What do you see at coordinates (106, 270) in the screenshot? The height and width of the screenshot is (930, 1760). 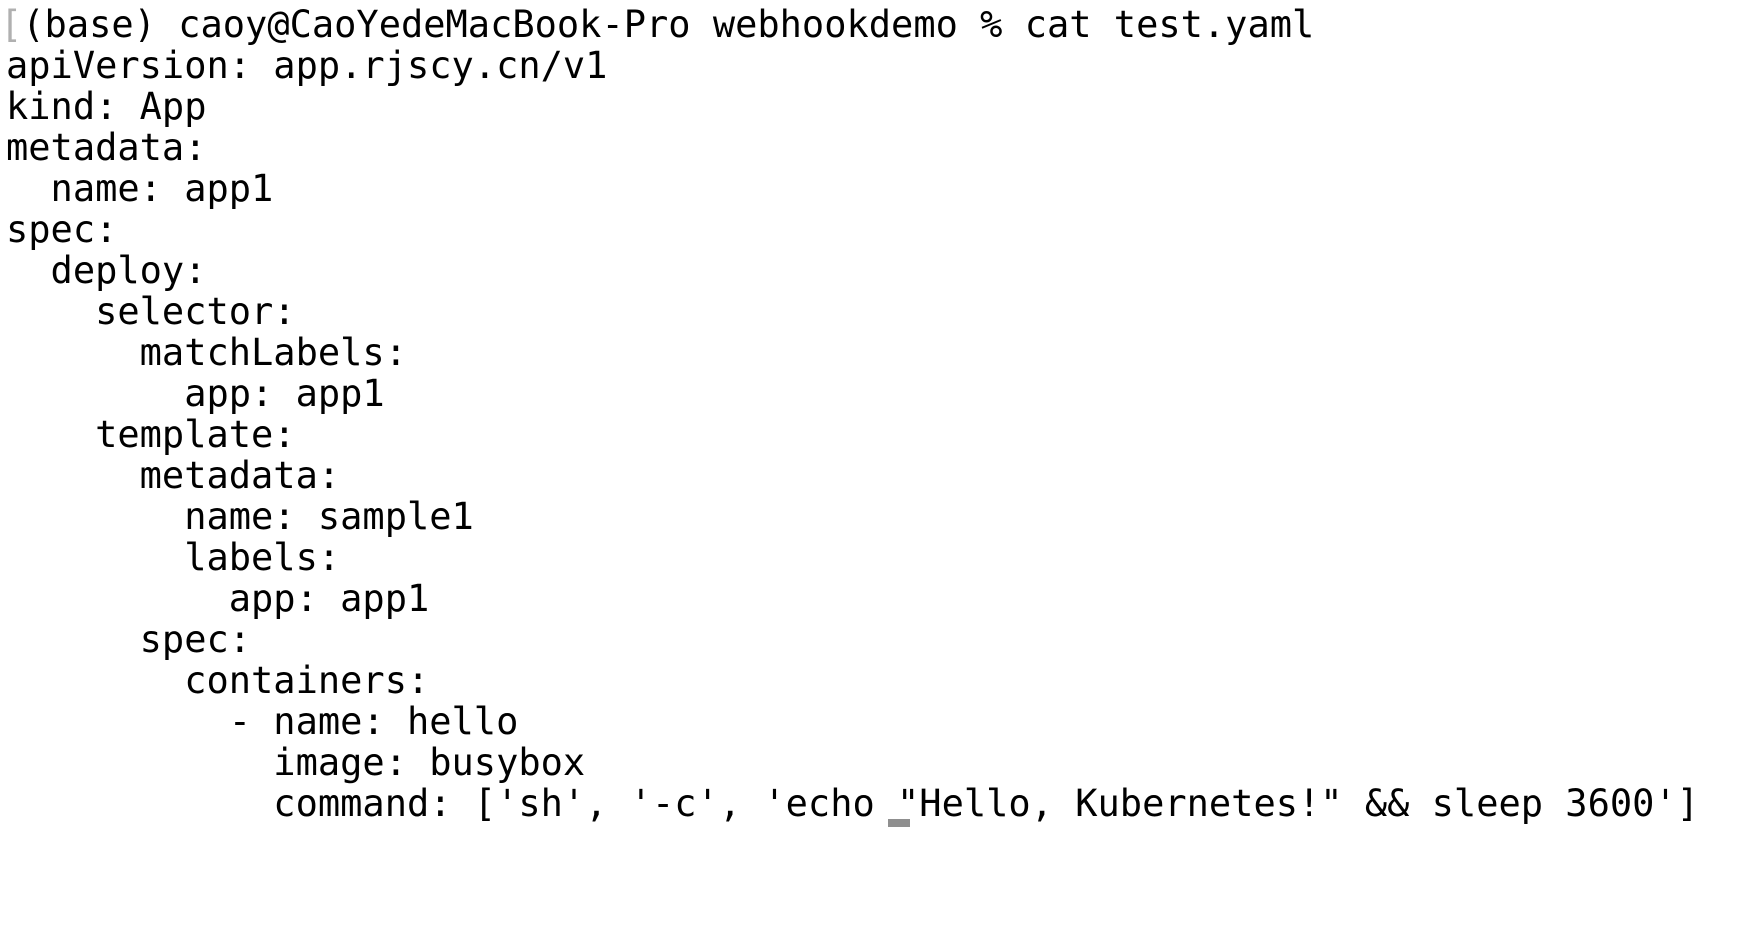 I see `output-line: deploy:` at bounding box center [106, 270].